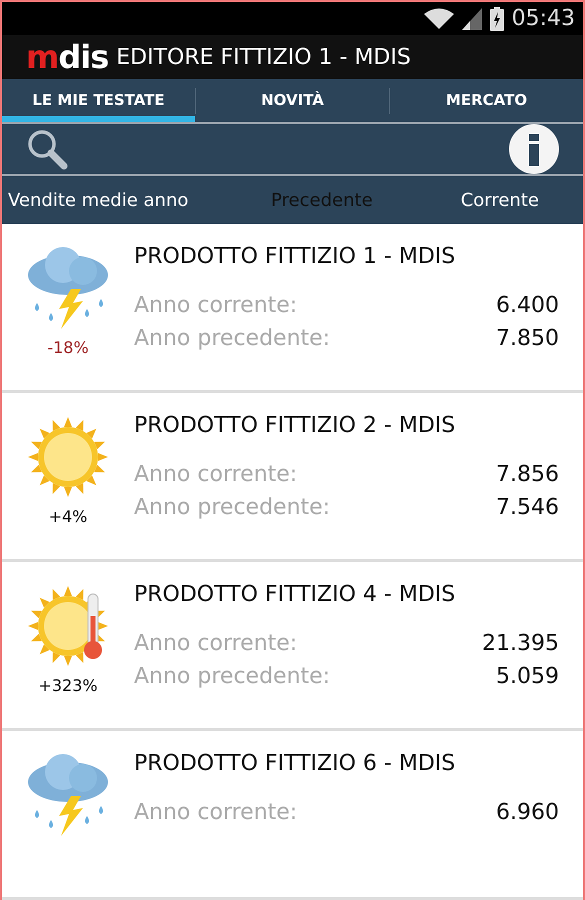  I want to click on change-percent: +4%, so click(68, 517).